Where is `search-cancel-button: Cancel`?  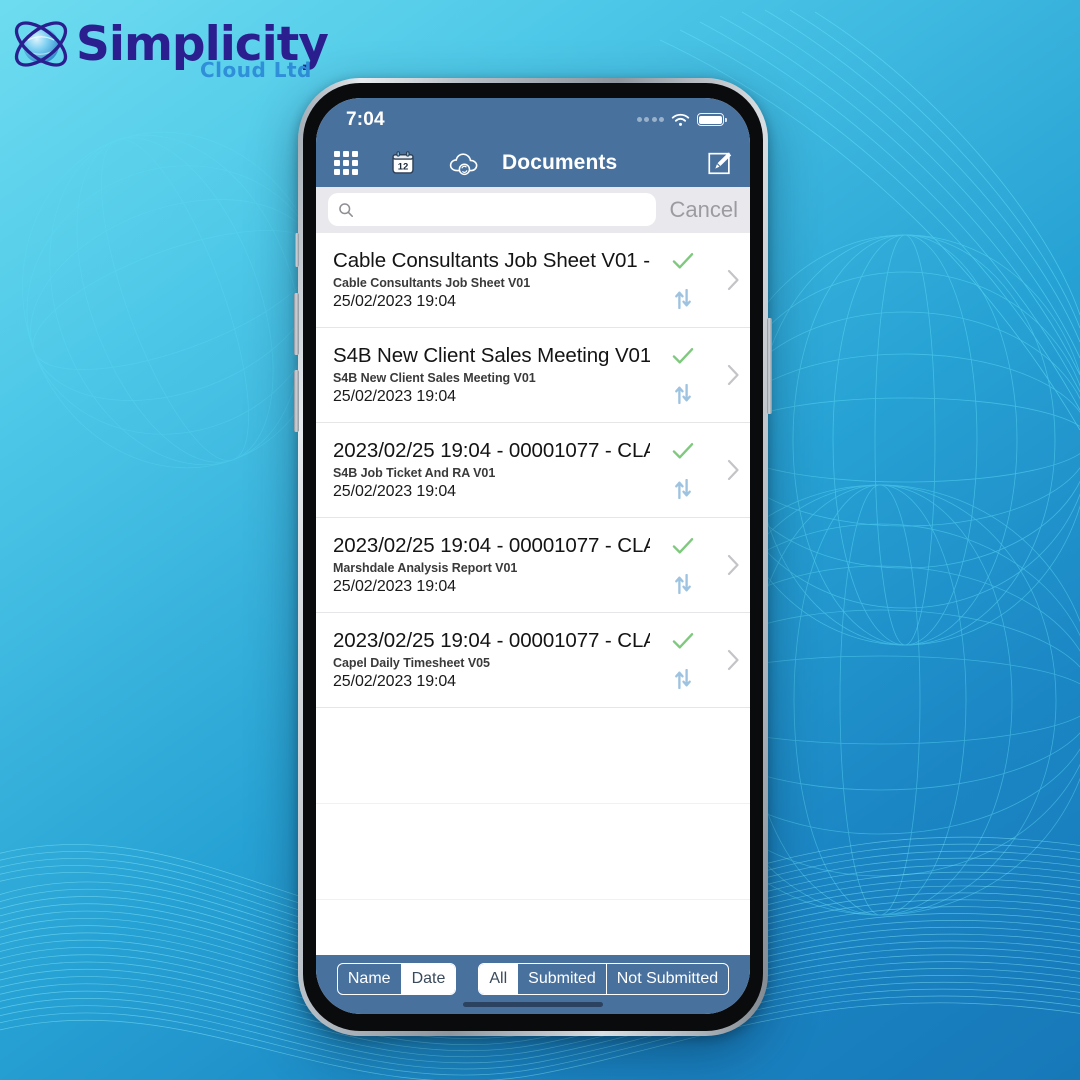 search-cancel-button: Cancel is located at coordinates (702, 210).